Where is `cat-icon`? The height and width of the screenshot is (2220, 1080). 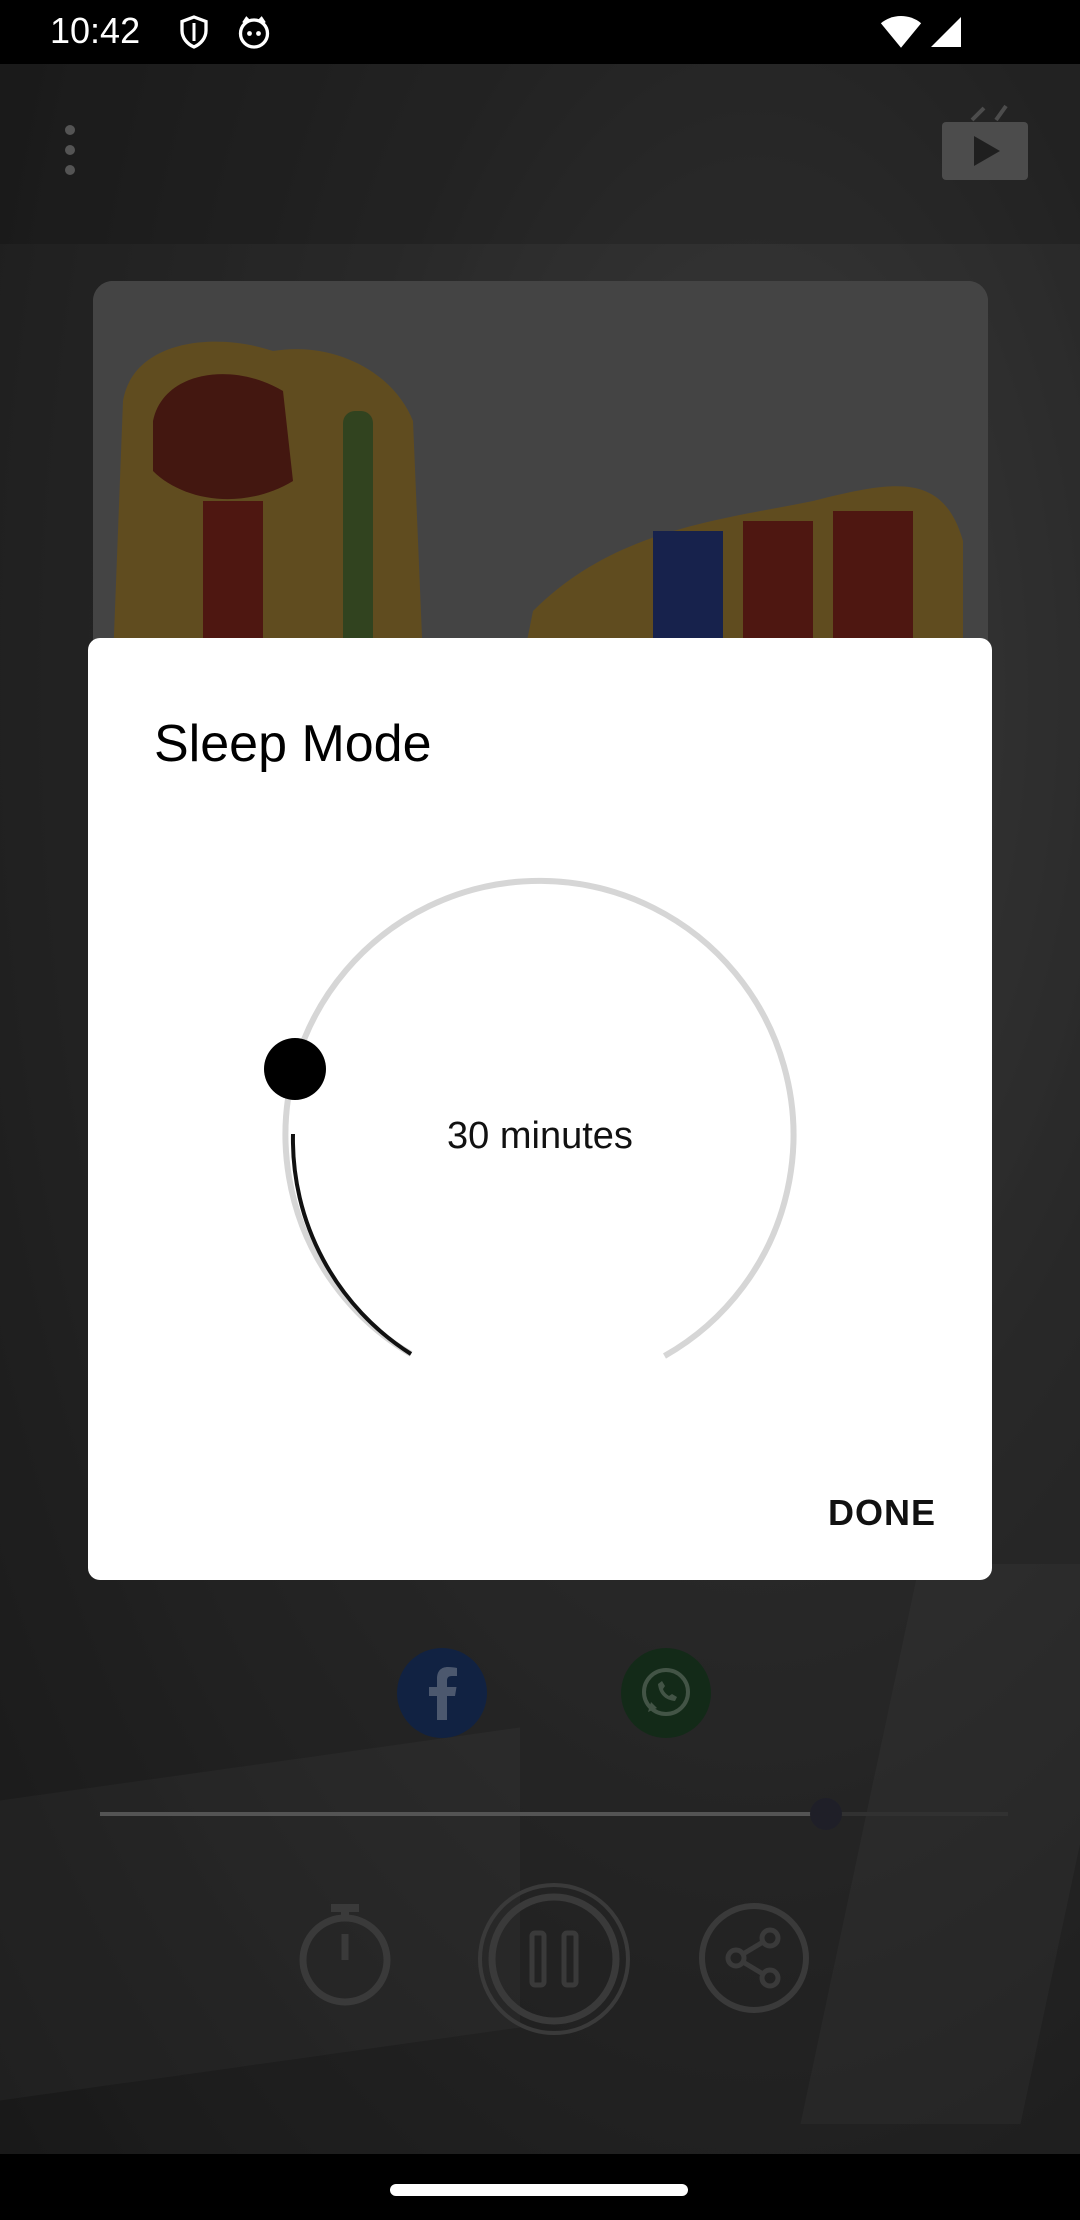 cat-icon is located at coordinates (254, 34).